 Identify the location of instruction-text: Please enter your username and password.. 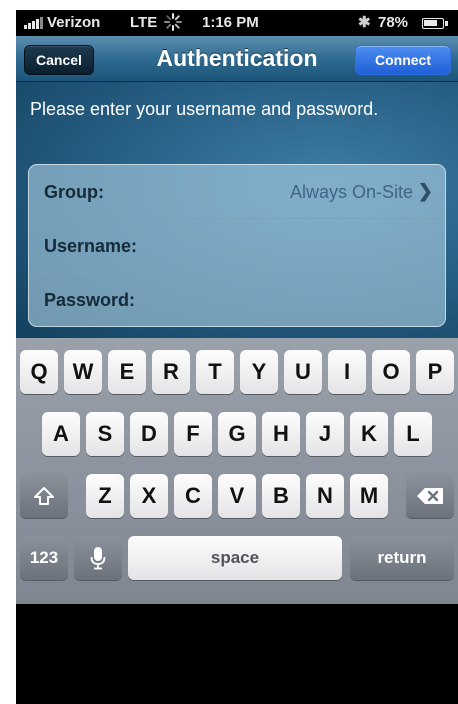
(204, 109).